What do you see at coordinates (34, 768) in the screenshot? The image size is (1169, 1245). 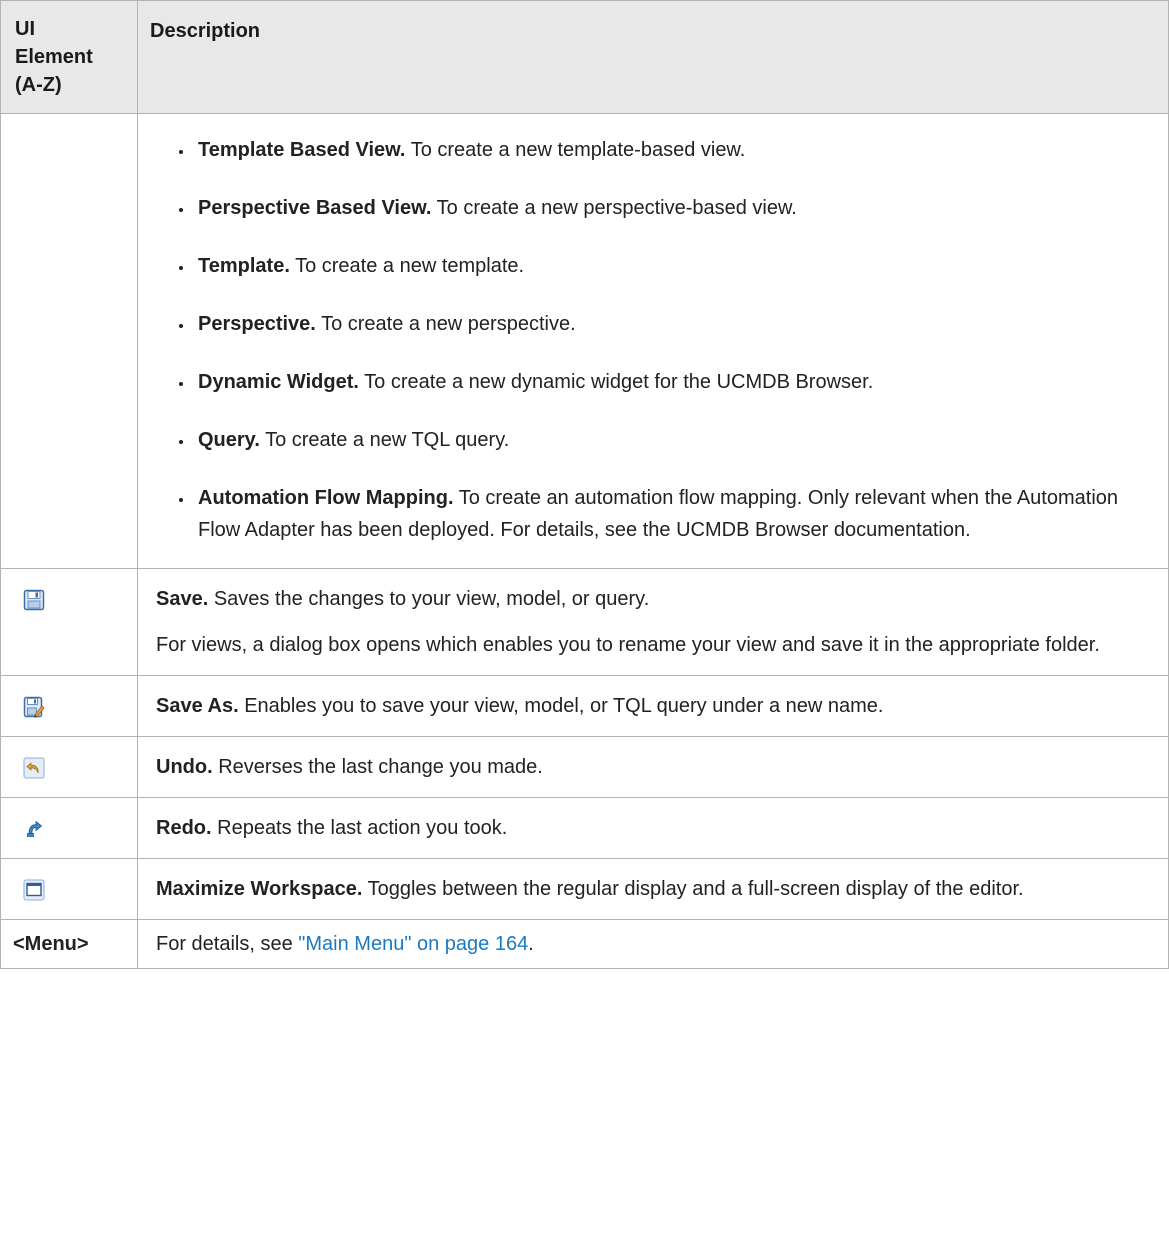 I see `undo-icon` at bounding box center [34, 768].